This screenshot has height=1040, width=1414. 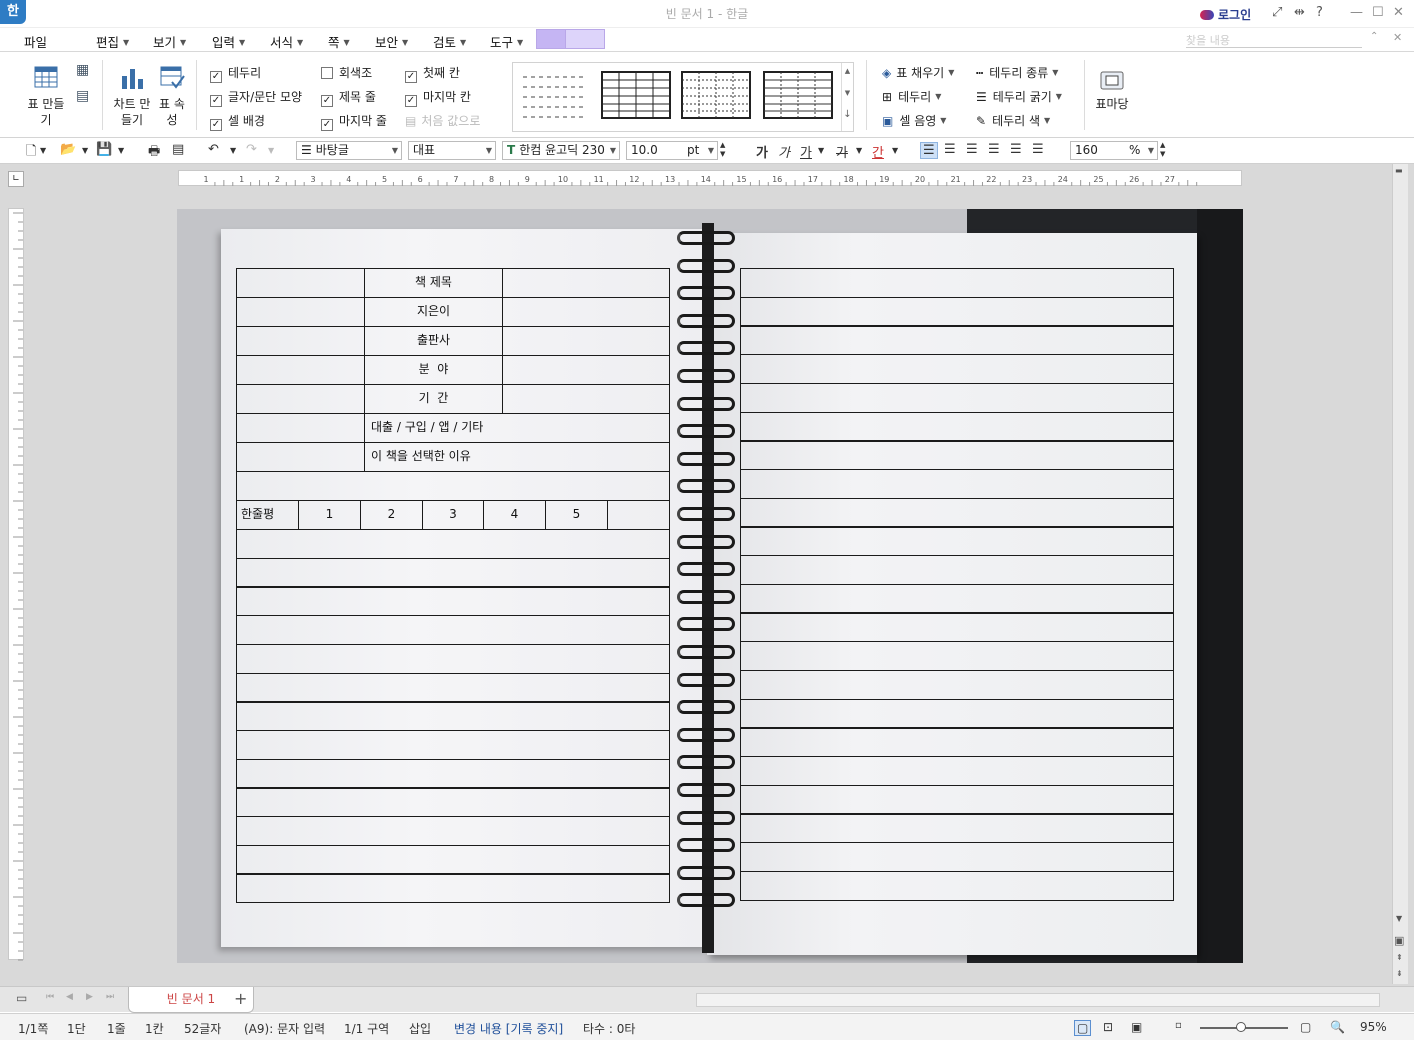 I want to click on align-right-icon: ☰, so click(x=994, y=149).